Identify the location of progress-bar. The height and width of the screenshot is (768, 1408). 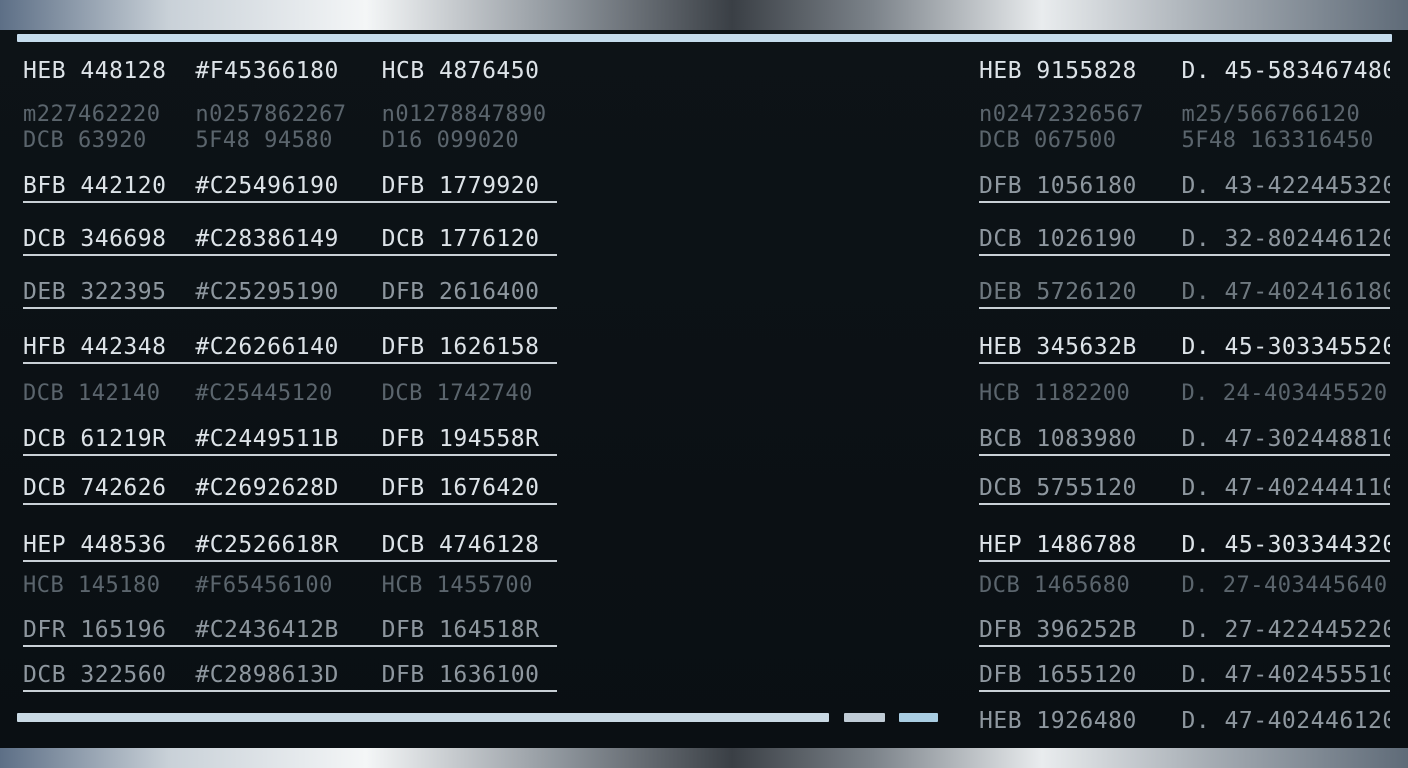
(423, 717).